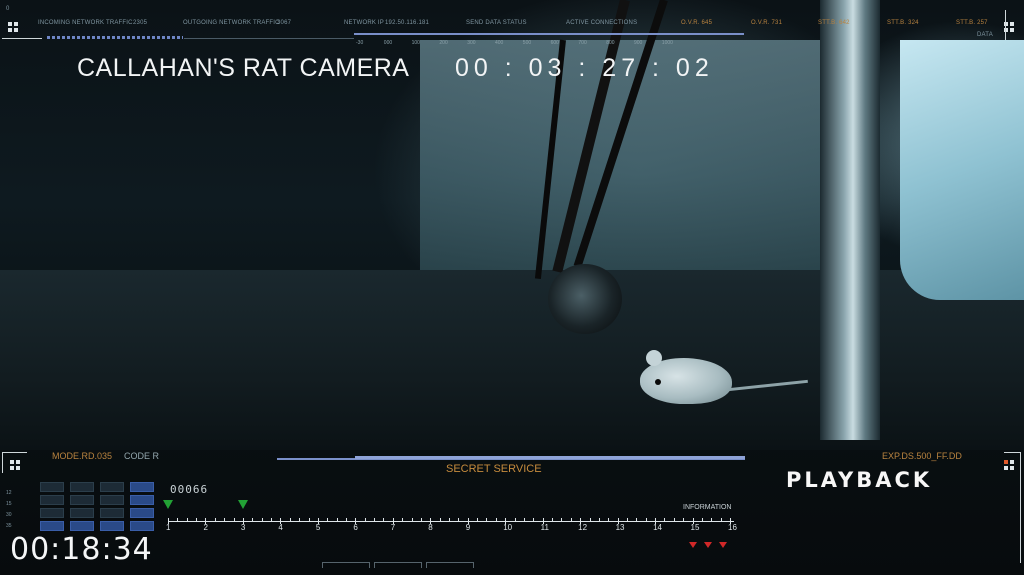 This screenshot has height=575, width=1024. Describe the element at coordinates (697, 23) in the screenshot. I see `ovr-1: O.V.R. 645` at that location.